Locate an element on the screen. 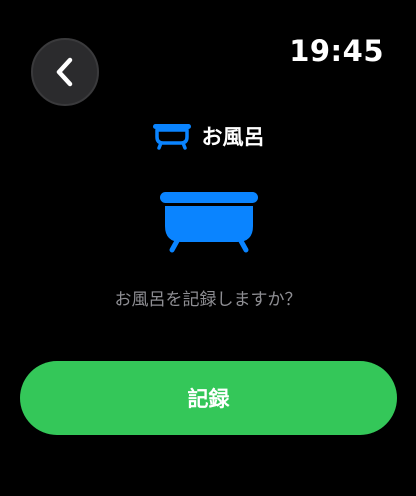 The height and width of the screenshot is (496, 416). back-button is located at coordinates (65, 72).